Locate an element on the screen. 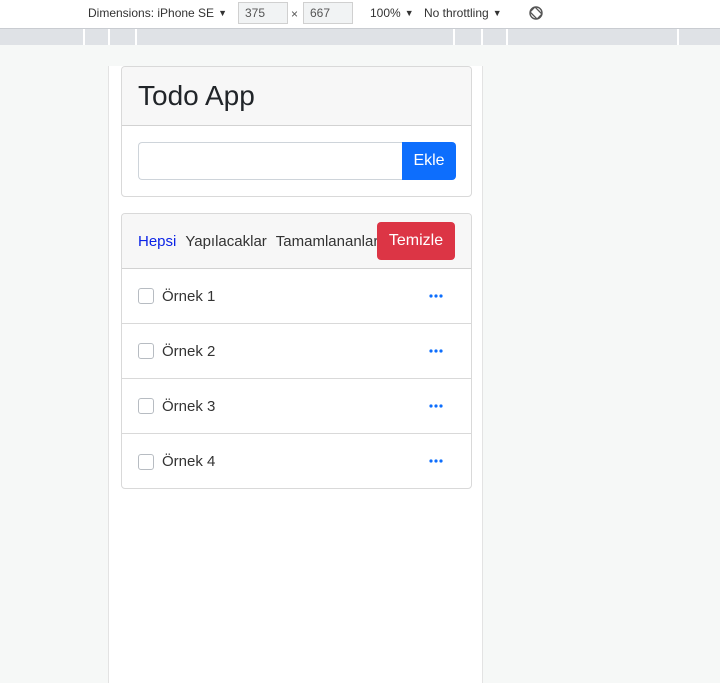 The width and height of the screenshot is (720, 683). throttling-dropdown: No throttling ▼ is located at coordinates (463, 13).